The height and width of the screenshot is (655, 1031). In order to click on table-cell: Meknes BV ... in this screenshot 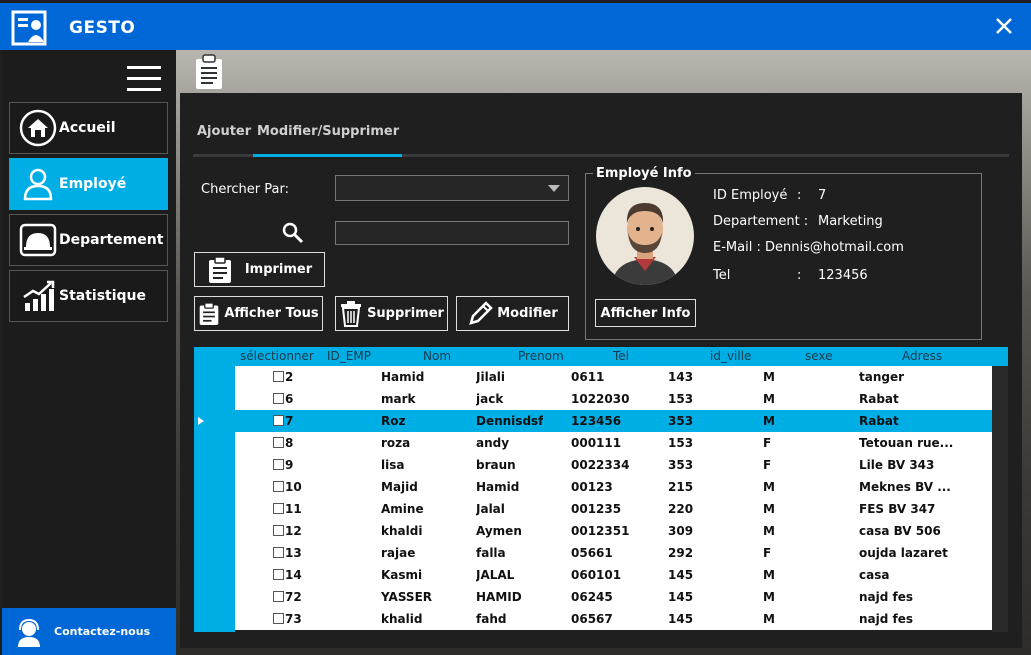, I will do `click(905, 487)`.